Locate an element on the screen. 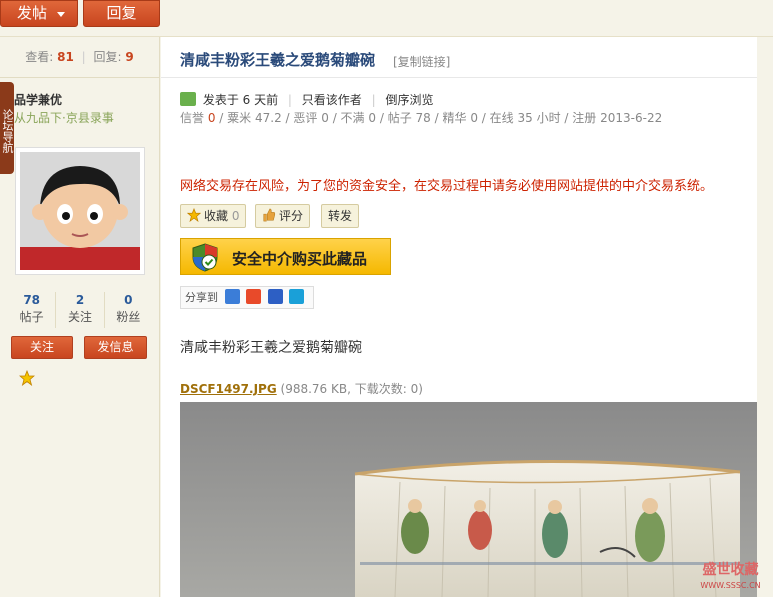 The height and width of the screenshot is (597, 773). attachment-link: DSCF1497.JPG is located at coordinates (228, 389).